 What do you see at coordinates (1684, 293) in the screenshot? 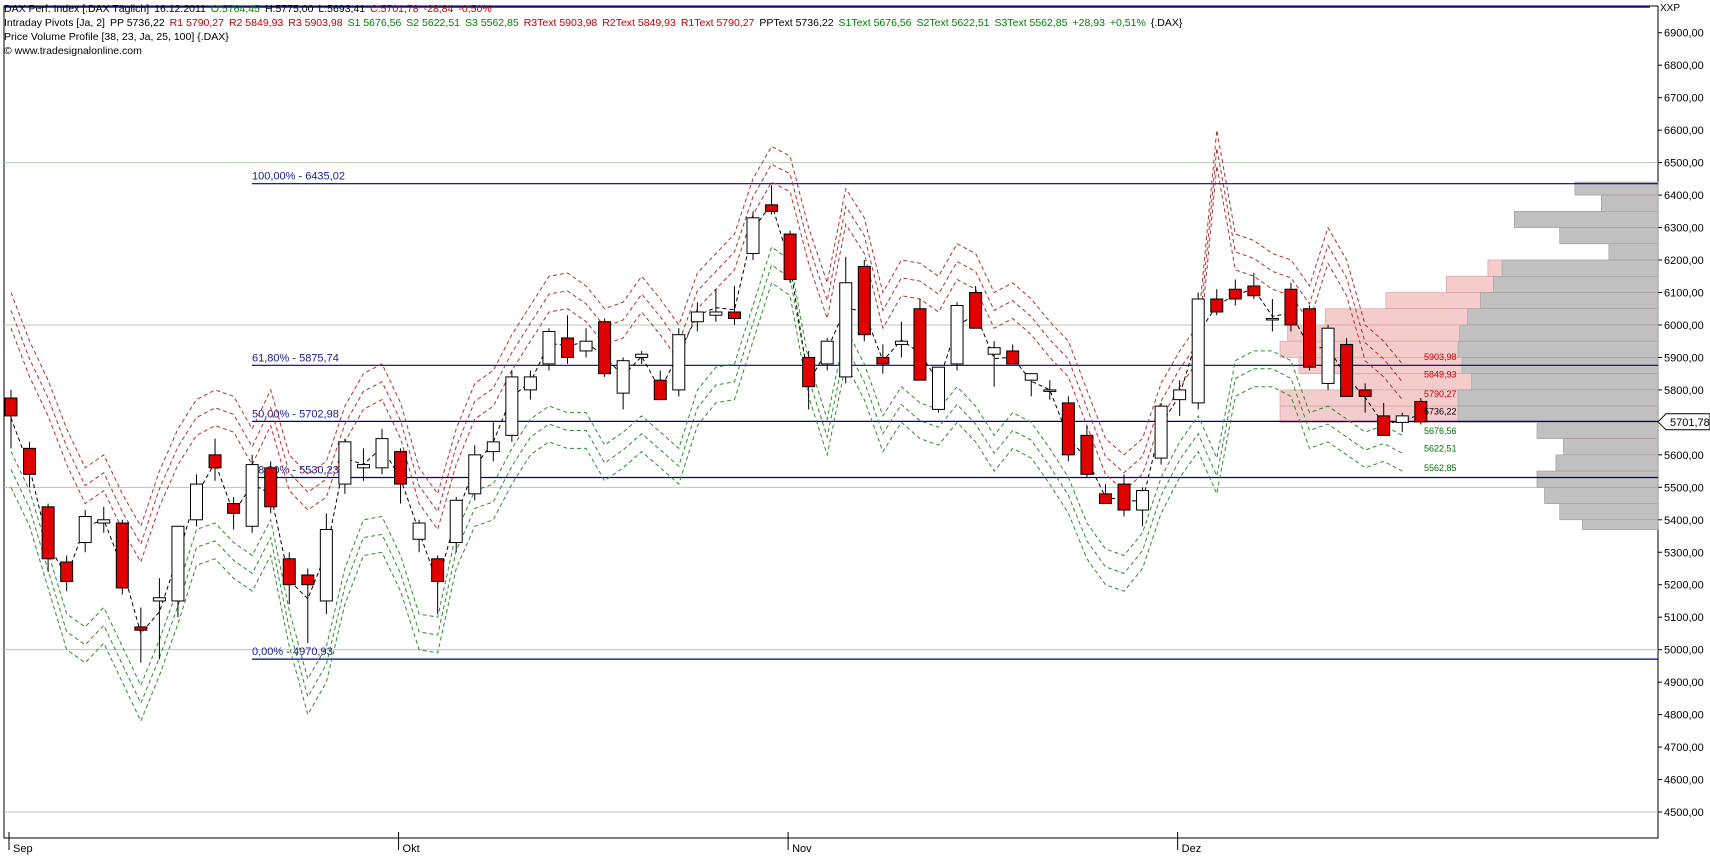
I see `y-axis-tick-label: 6100,00` at bounding box center [1684, 293].